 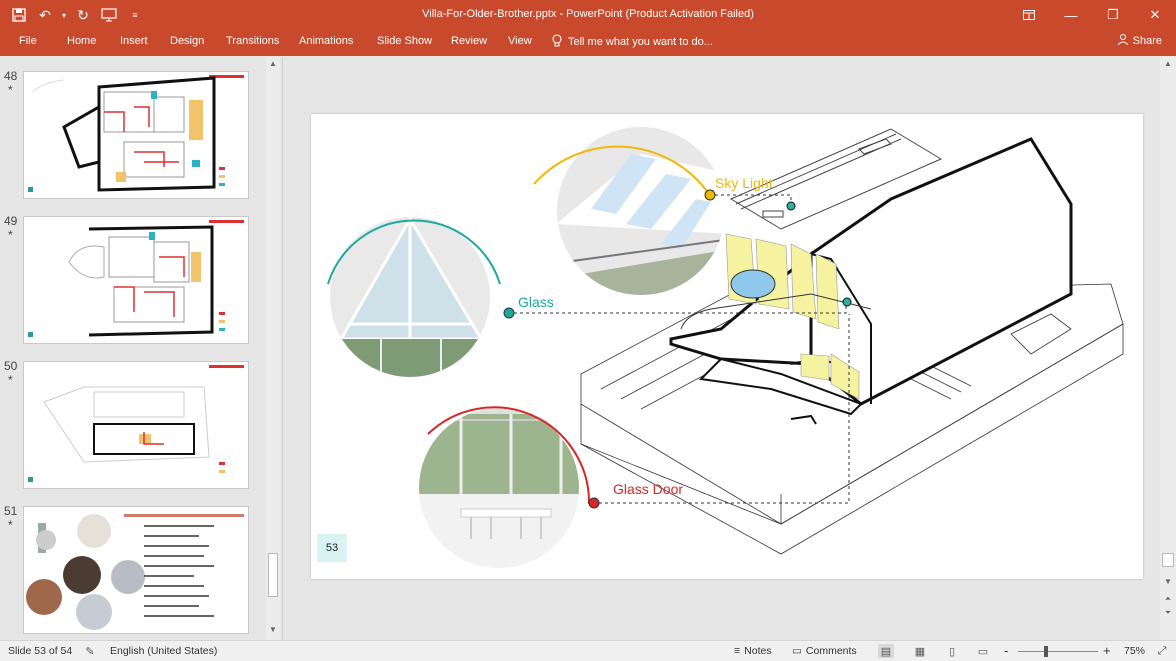 What do you see at coordinates (1071, 15) in the screenshot?
I see `minimize-icon: —` at bounding box center [1071, 15].